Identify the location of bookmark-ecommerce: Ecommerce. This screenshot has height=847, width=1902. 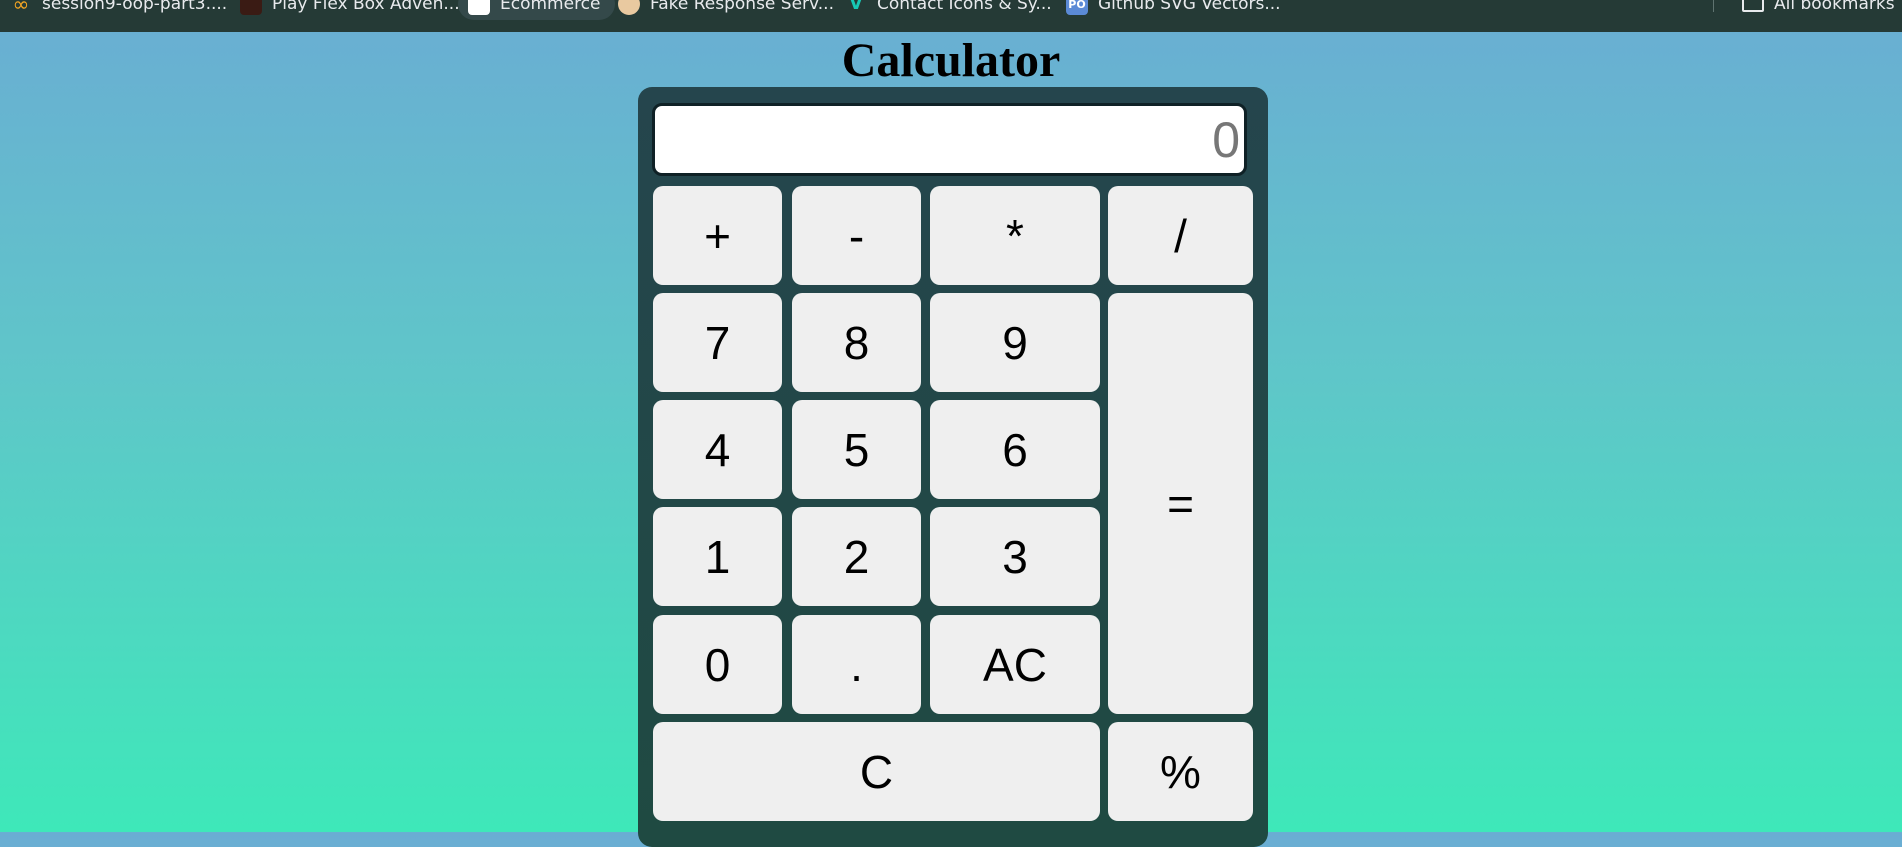
(536, 10).